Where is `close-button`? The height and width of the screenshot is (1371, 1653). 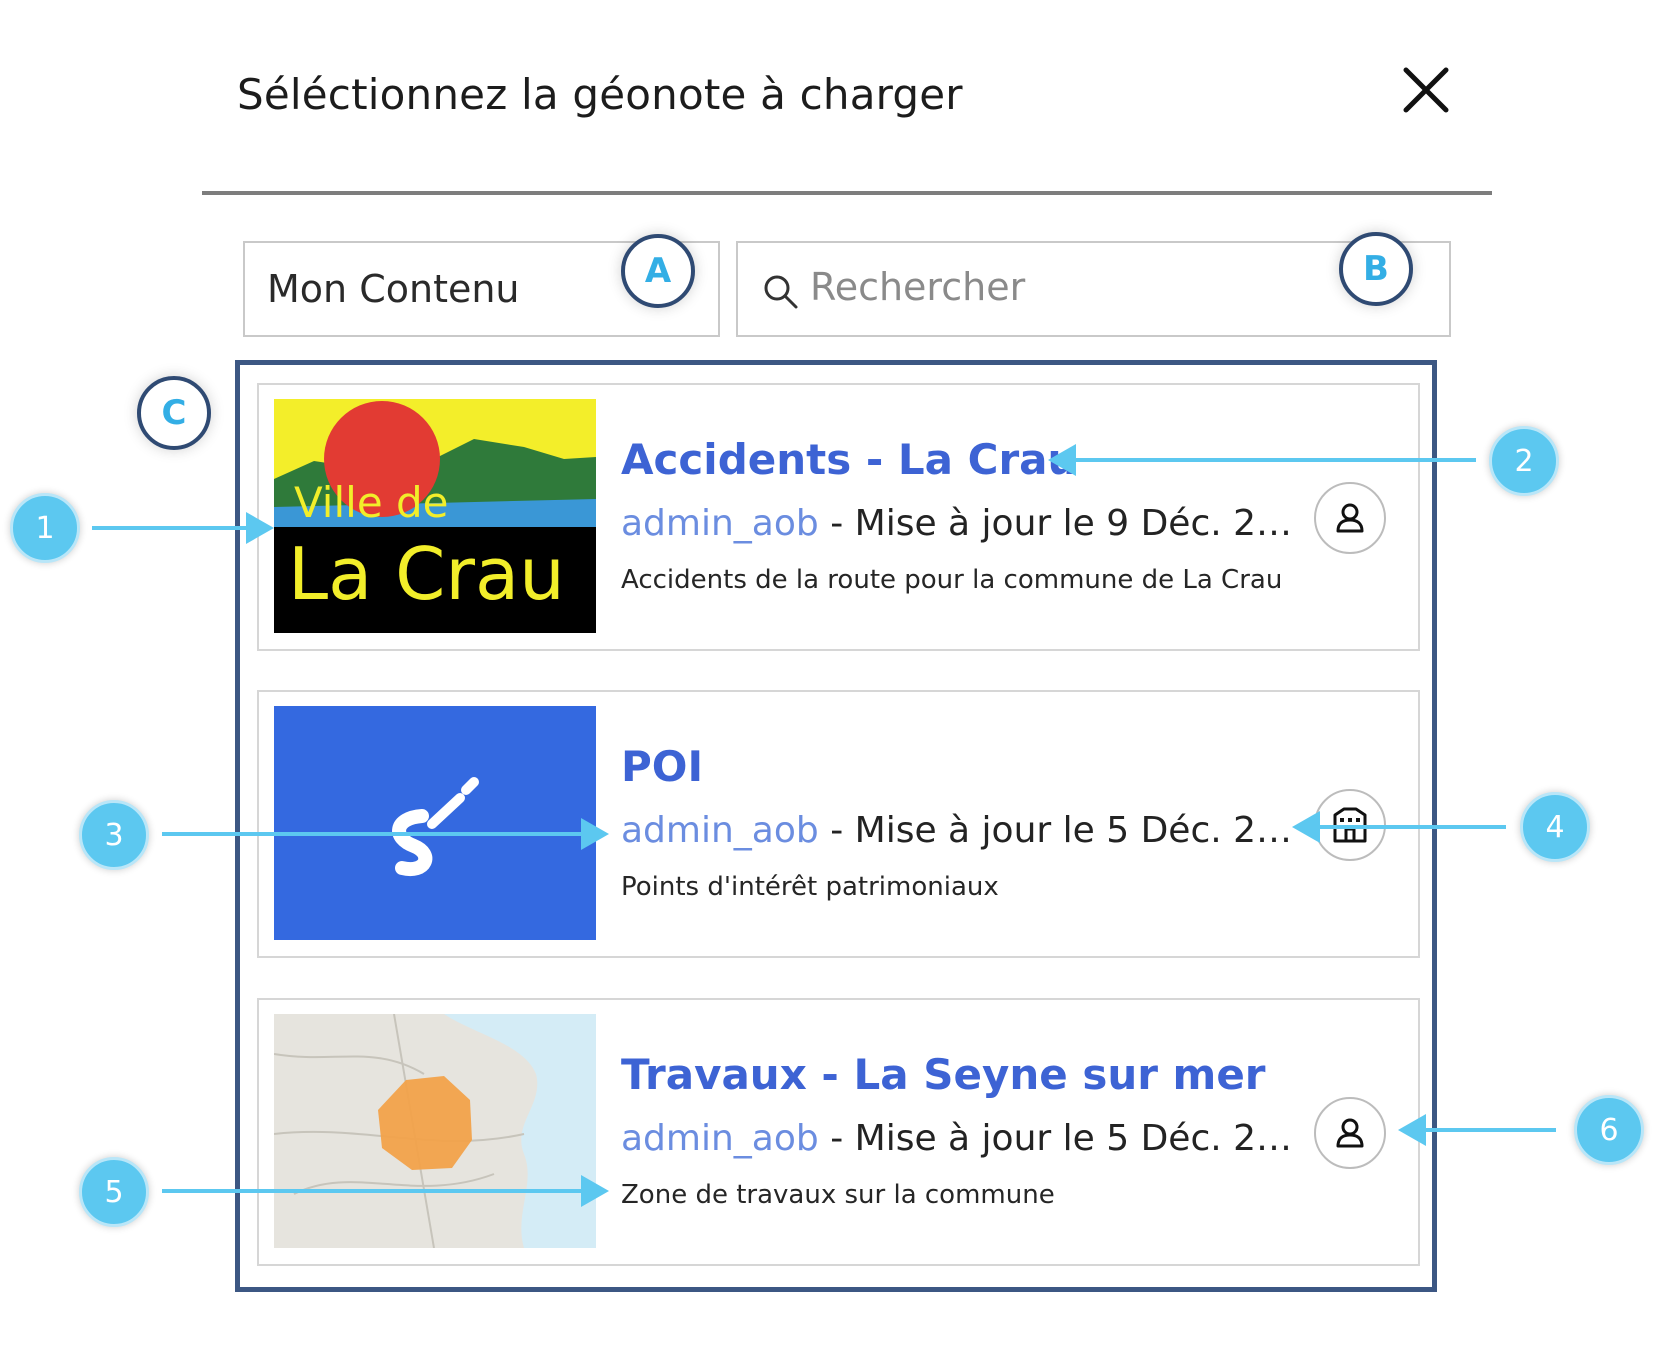
close-button is located at coordinates (1426, 90).